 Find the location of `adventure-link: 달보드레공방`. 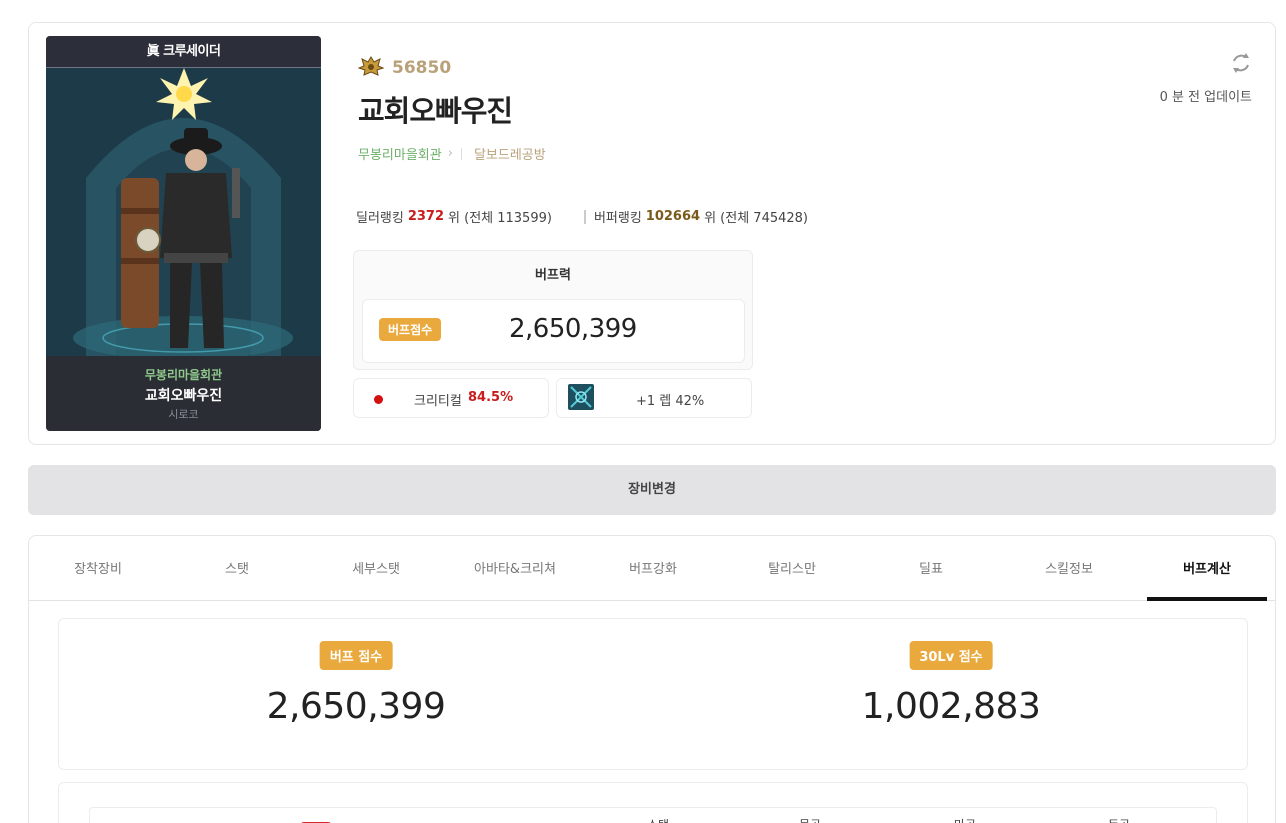

adventure-link: 달보드레공방 is located at coordinates (510, 153).